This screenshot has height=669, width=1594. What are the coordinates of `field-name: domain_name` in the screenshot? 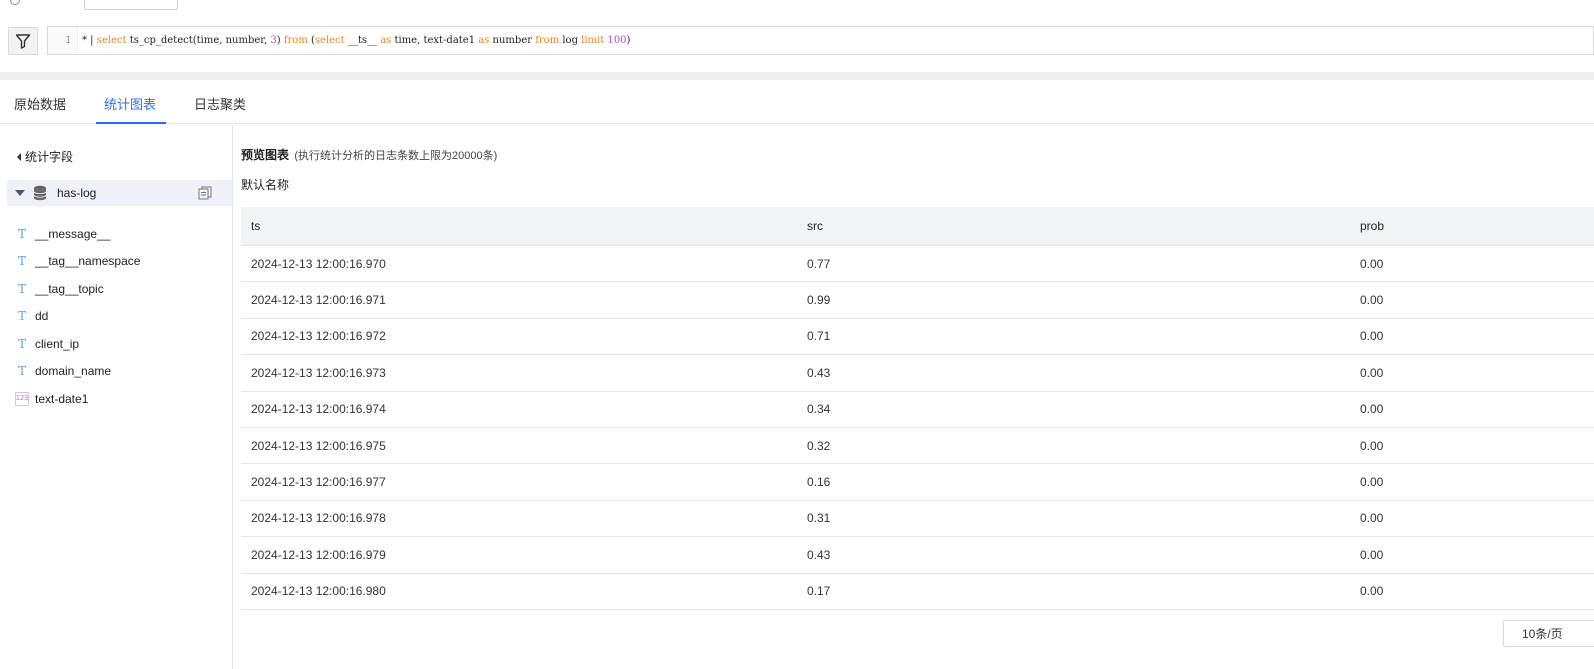 It's located at (73, 371).